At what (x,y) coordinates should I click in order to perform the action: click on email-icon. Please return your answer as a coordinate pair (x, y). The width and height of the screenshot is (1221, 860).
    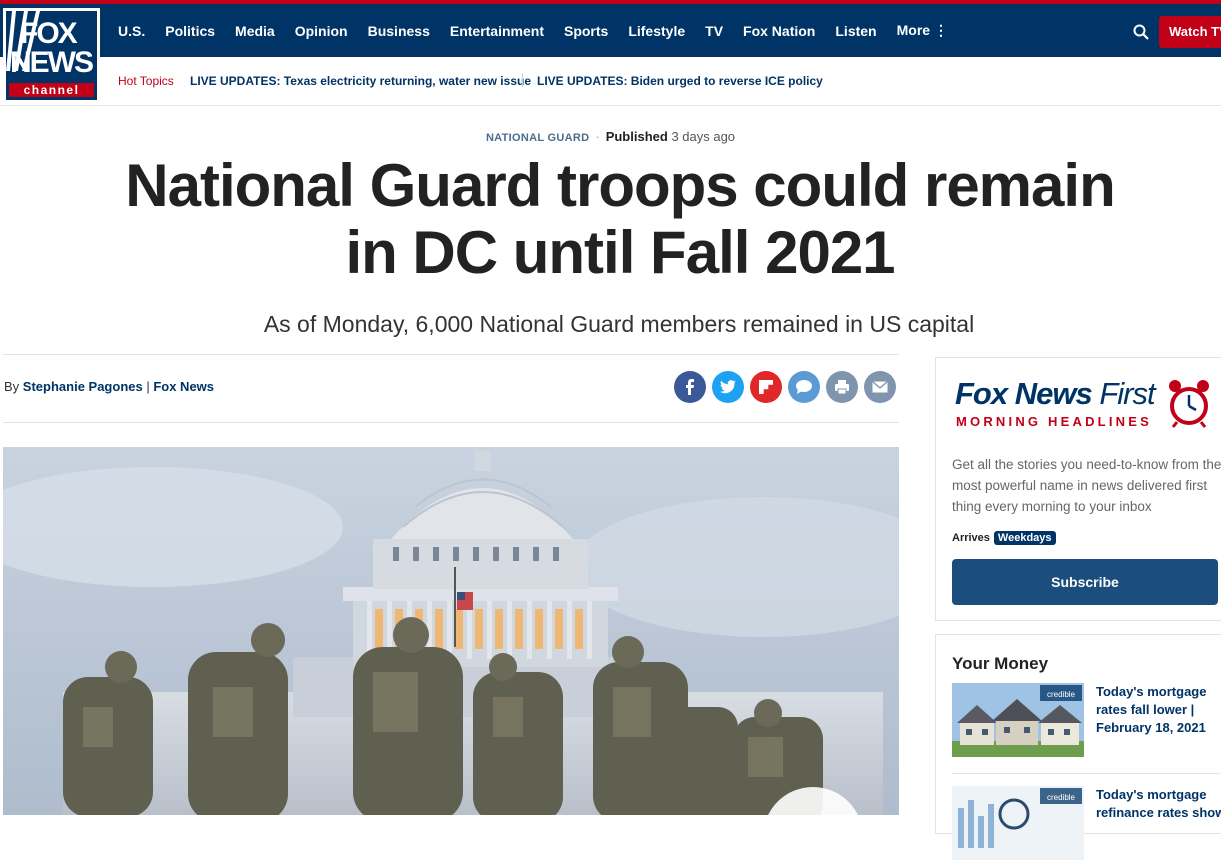
    Looking at the image, I should click on (880, 387).